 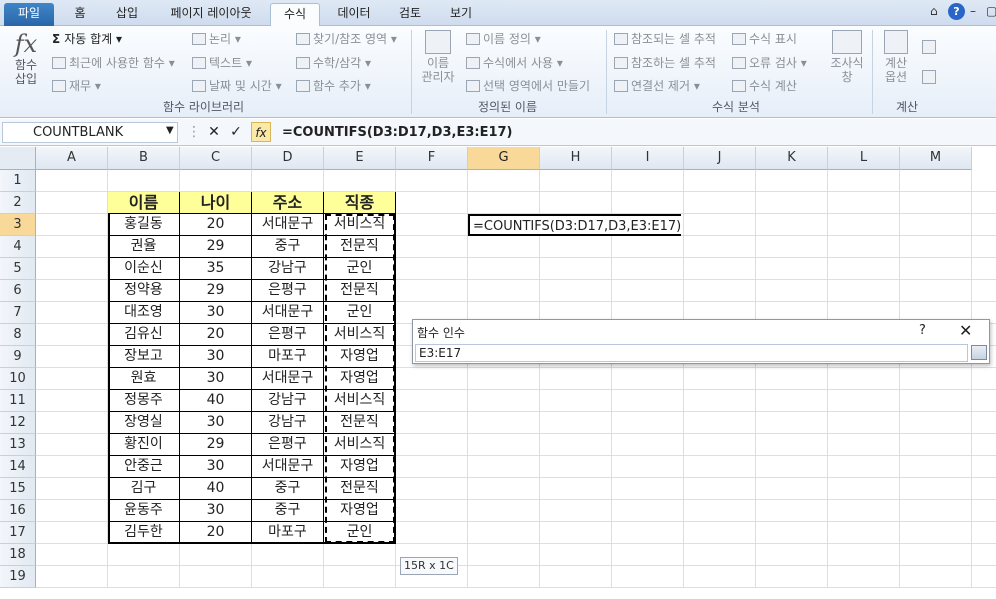 I want to click on table-header-cell: 나이, so click(x=216, y=203).